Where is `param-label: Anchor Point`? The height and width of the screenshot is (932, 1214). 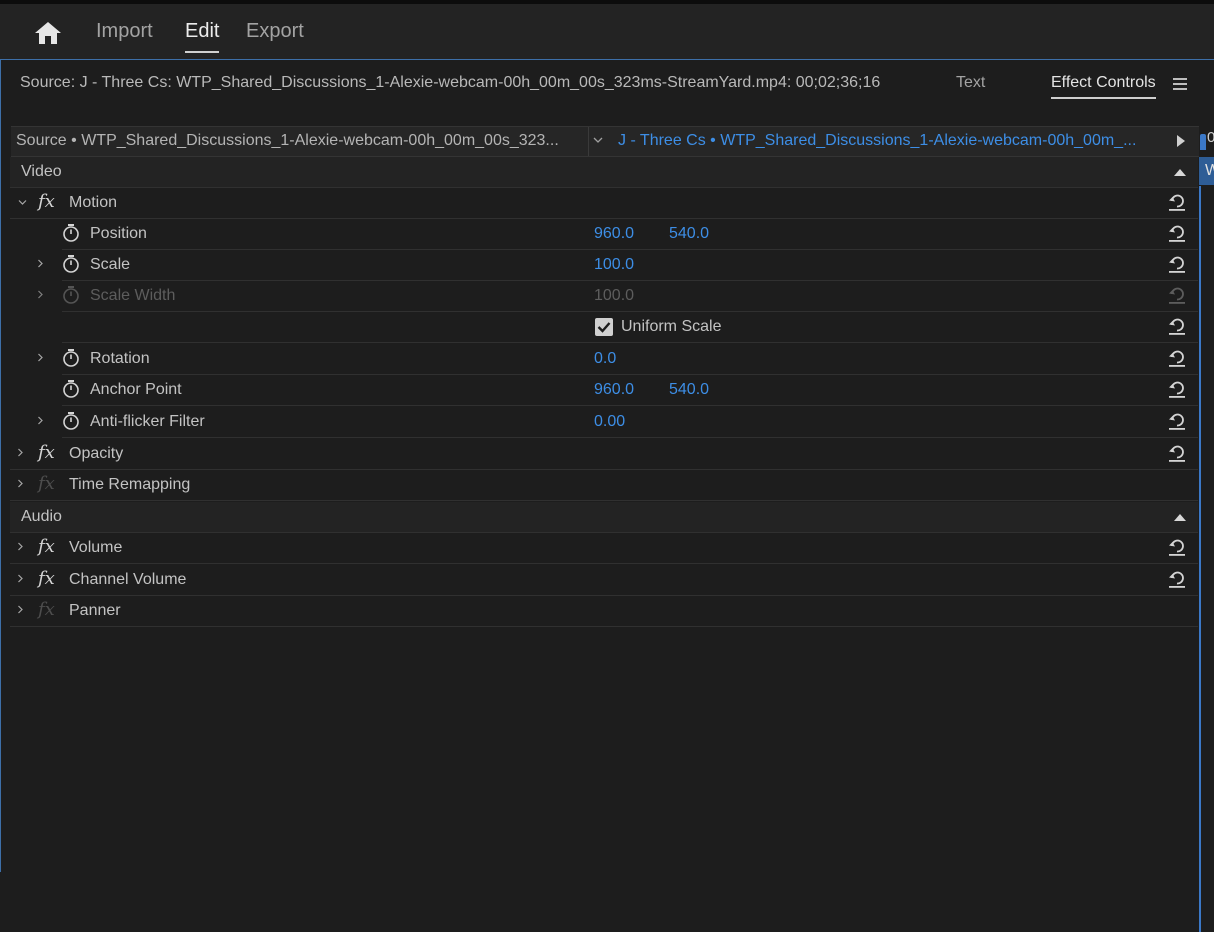
param-label: Anchor Point is located at coordinates (136, 389).